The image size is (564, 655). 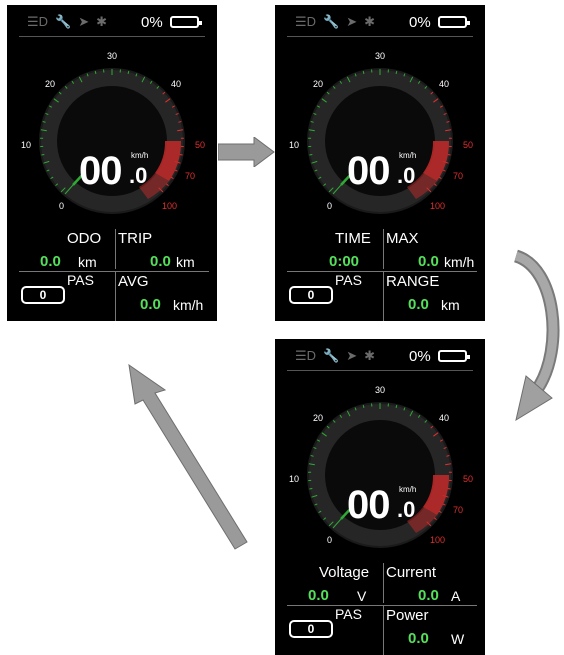 I want to click on bottom-label: Power, so click(x=407, y=615).